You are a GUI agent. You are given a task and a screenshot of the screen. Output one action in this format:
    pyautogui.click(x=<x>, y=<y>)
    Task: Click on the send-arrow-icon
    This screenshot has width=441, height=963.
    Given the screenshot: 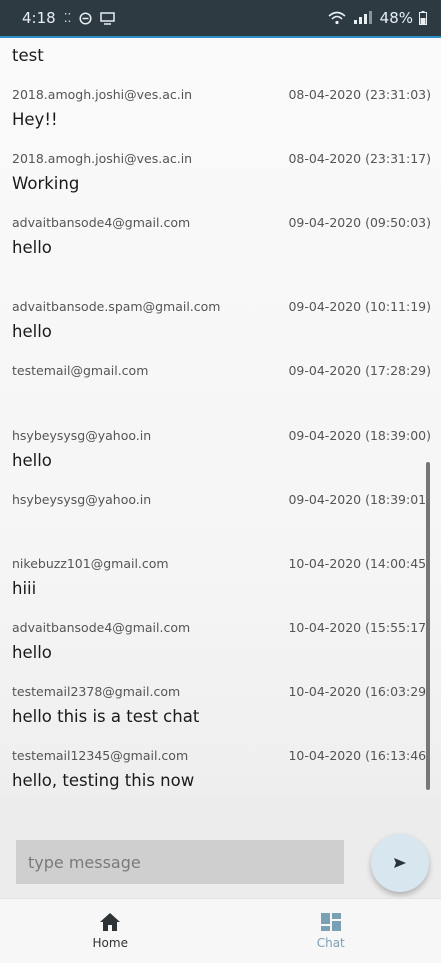 What is the action you would take?
    pyautogui.click(x=400, y=863)
    